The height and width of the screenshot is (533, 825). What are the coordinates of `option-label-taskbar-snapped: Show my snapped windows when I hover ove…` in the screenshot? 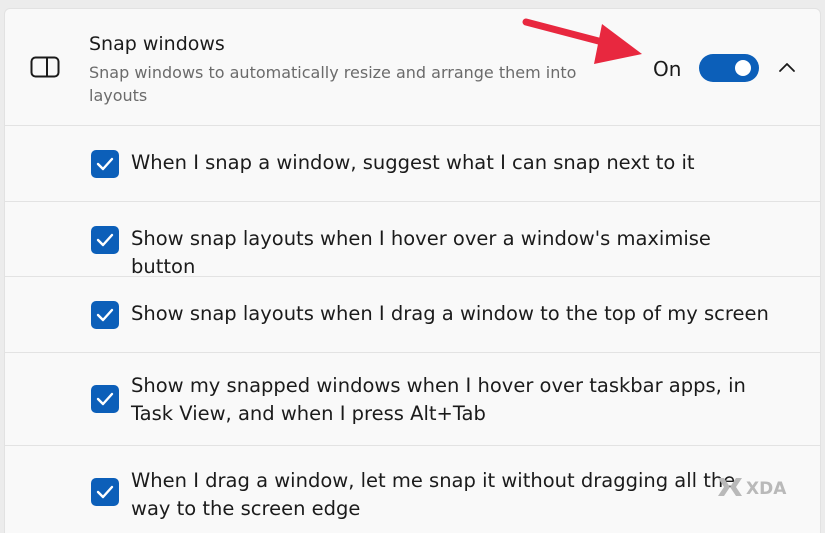 It's located at (438, 399).